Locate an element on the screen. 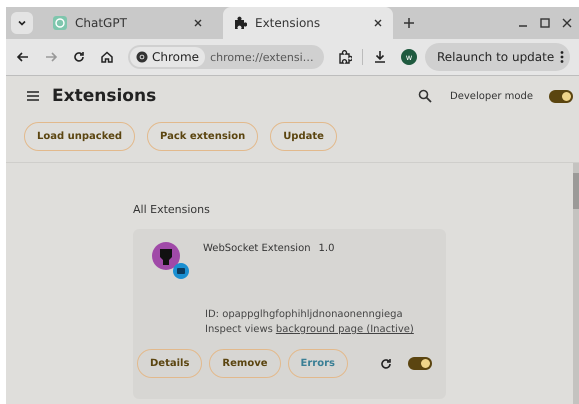  home-icon is located at coordinates (107, 57).